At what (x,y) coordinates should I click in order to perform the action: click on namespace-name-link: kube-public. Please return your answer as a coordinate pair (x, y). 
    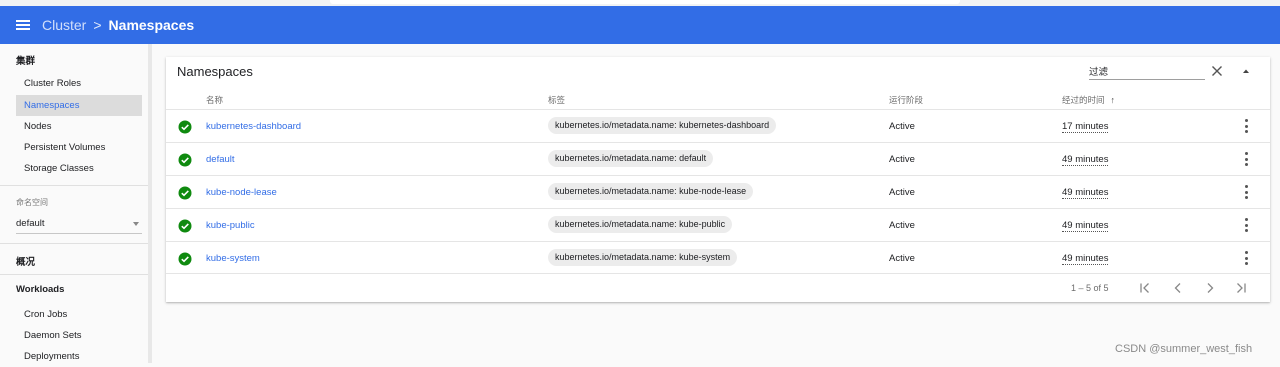
    Looking at the image, I should click on (230, 225).